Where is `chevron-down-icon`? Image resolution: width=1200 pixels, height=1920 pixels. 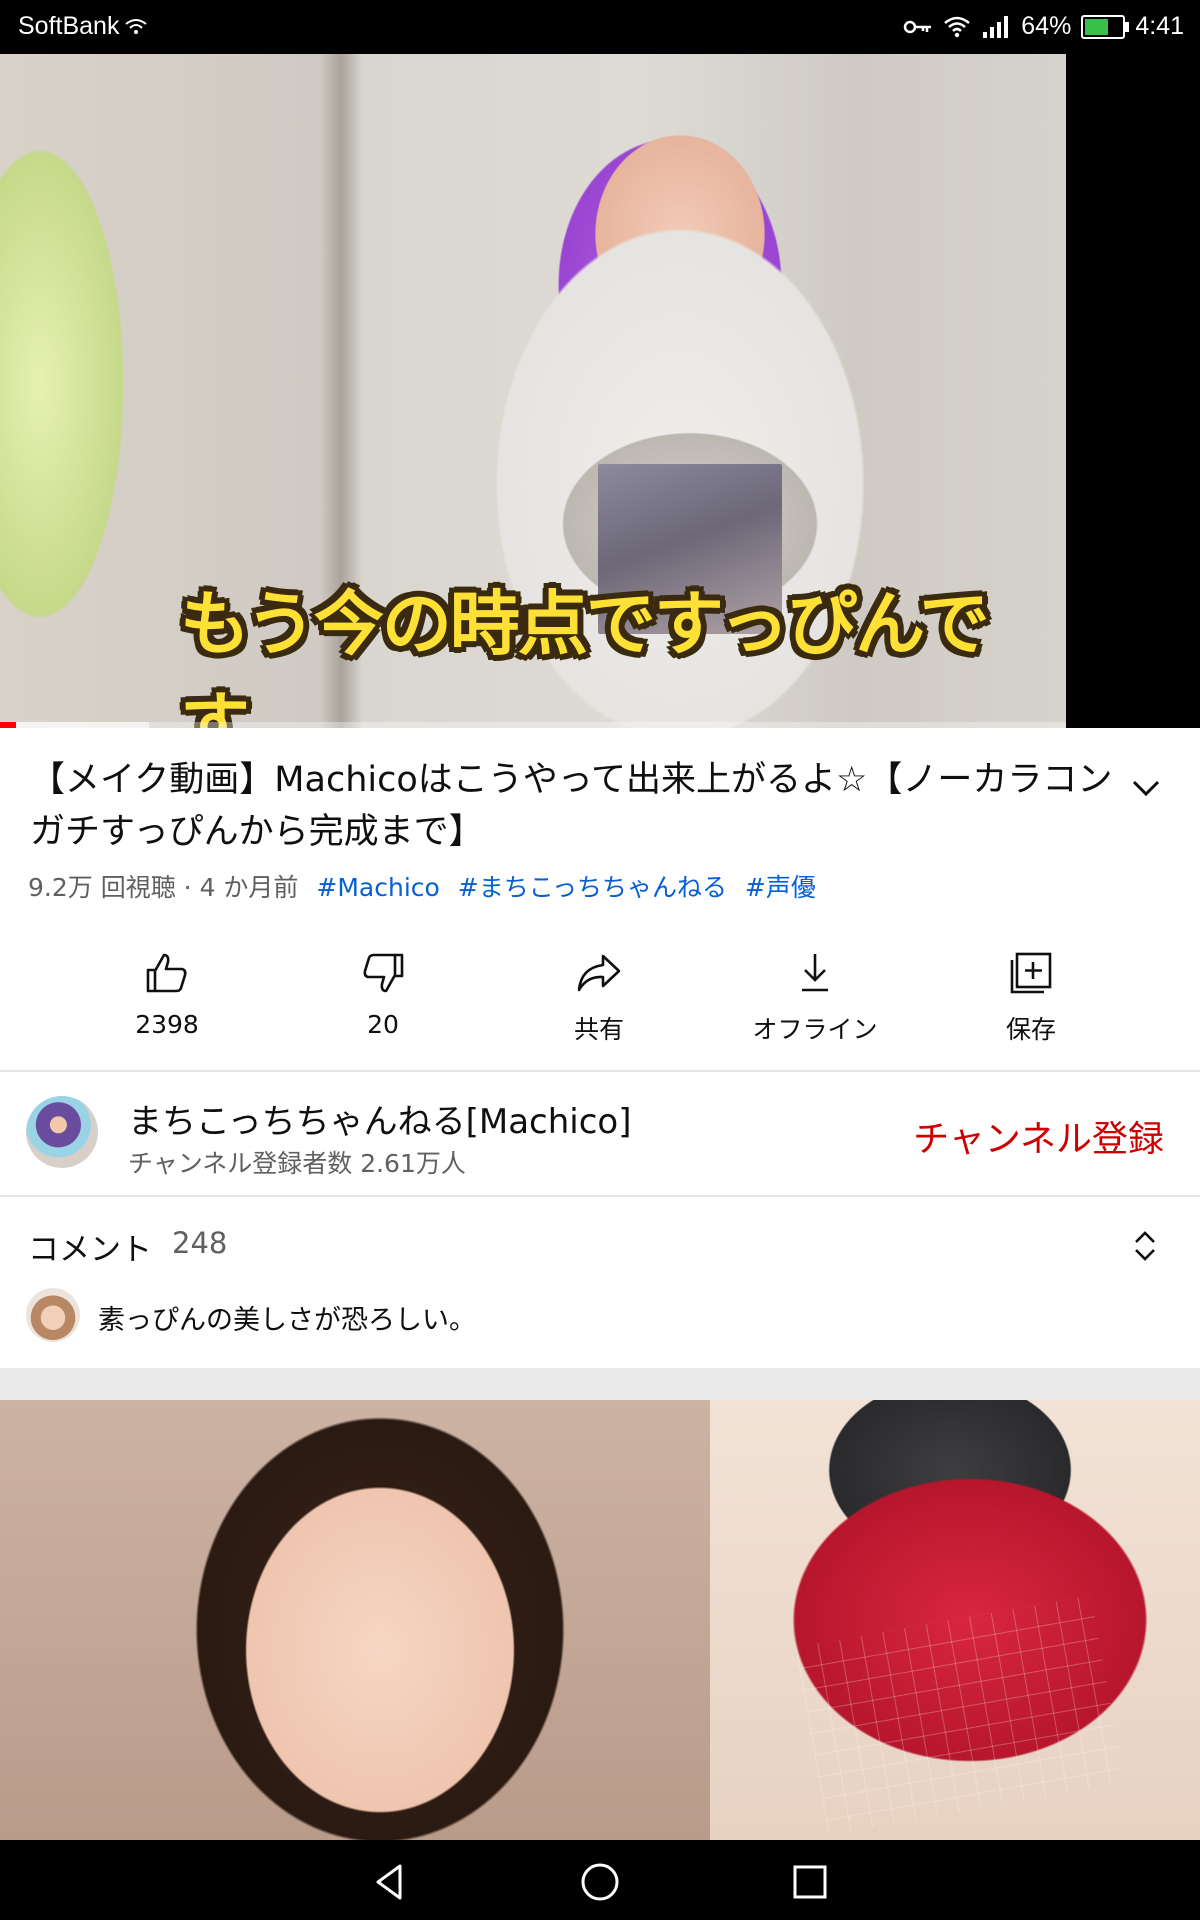 chevron-down-icon is located at coordinates (1146, 788).